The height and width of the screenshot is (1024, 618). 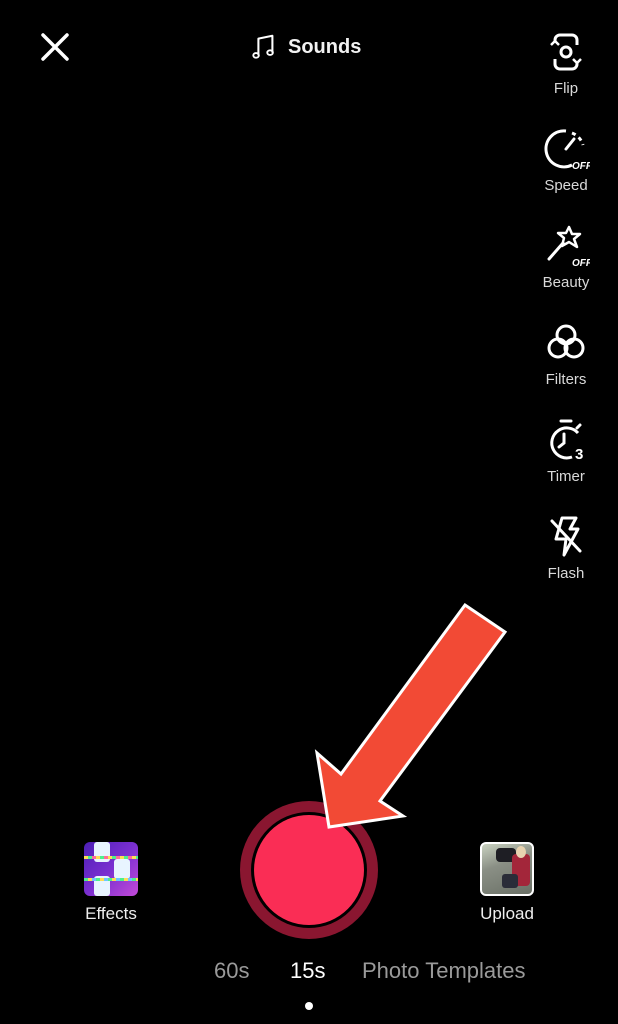 I want to click on flip-button: Flip, so click(x=566, y=62).